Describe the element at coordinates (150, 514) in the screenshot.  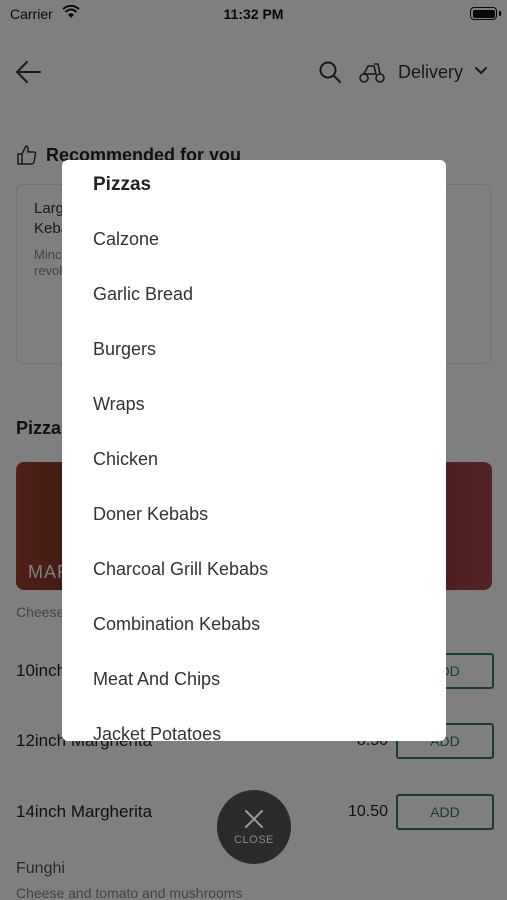
I see `menu-item: Doner Kebabs` at that location.